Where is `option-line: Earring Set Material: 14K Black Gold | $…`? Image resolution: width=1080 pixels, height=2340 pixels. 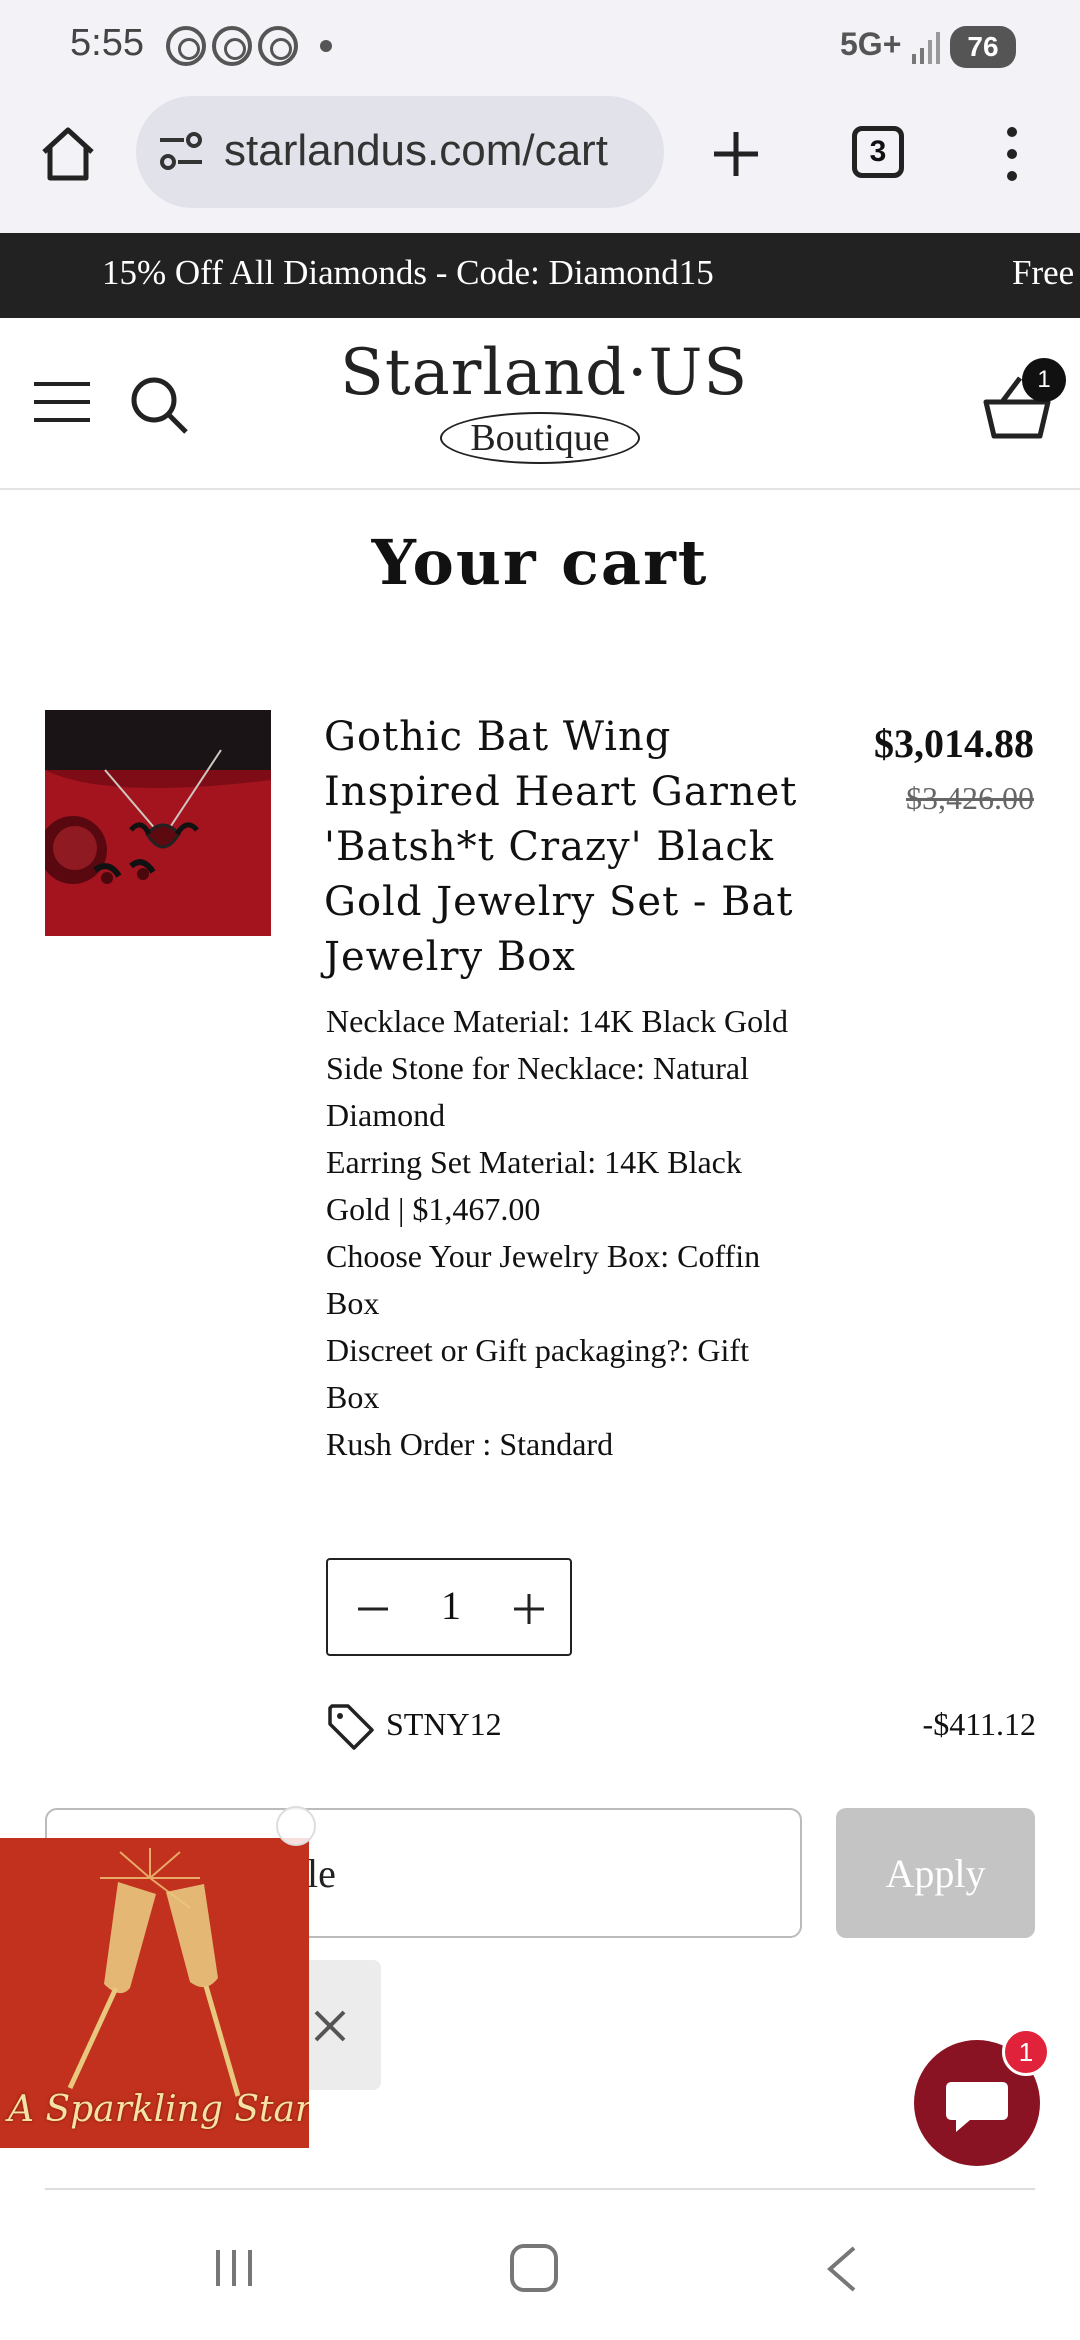
option-line: Earring Set Material: 14K Black Gold | $… is located at coordinates (534, 1185).